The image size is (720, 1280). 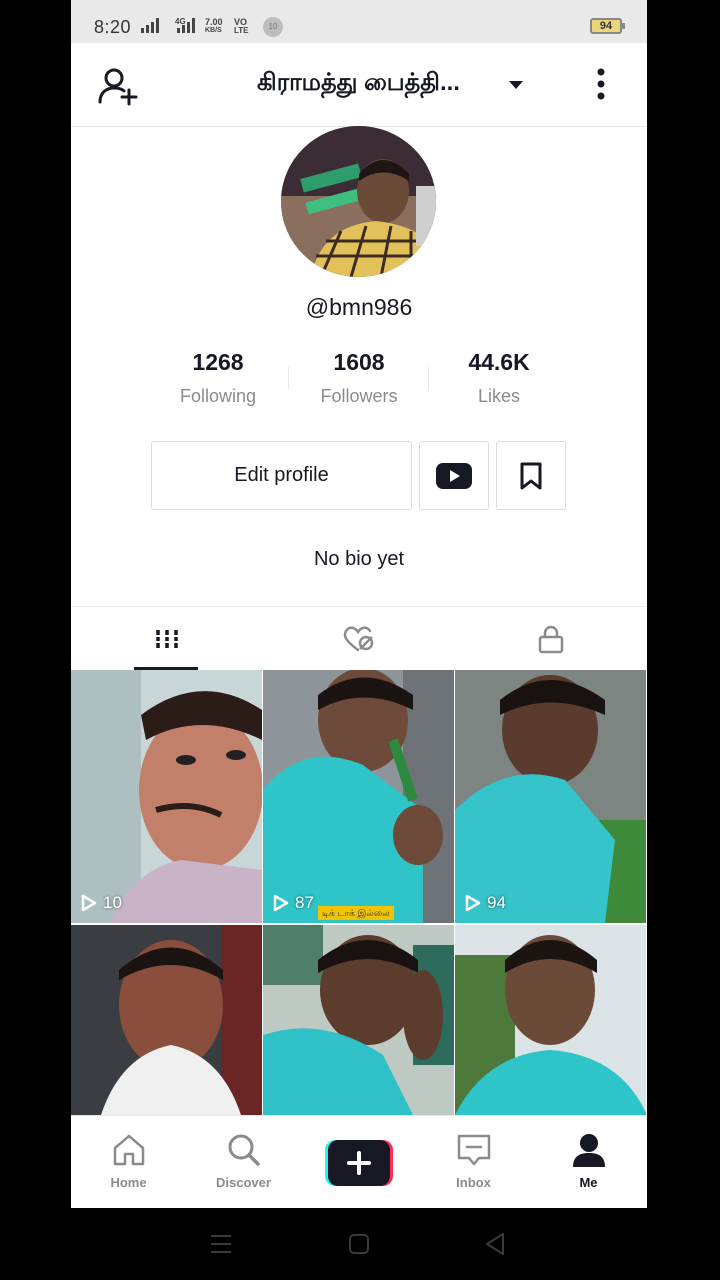 I want to click on view-count-text: 87, so click(x=304, y=902).